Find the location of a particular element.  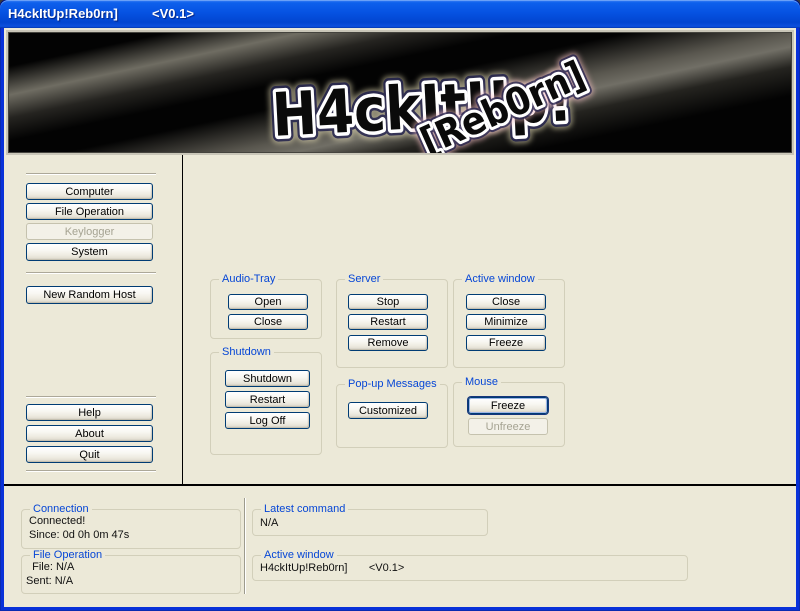

group-popup-messages-title: Pop-up Messages is located at coordinates (392, 384).